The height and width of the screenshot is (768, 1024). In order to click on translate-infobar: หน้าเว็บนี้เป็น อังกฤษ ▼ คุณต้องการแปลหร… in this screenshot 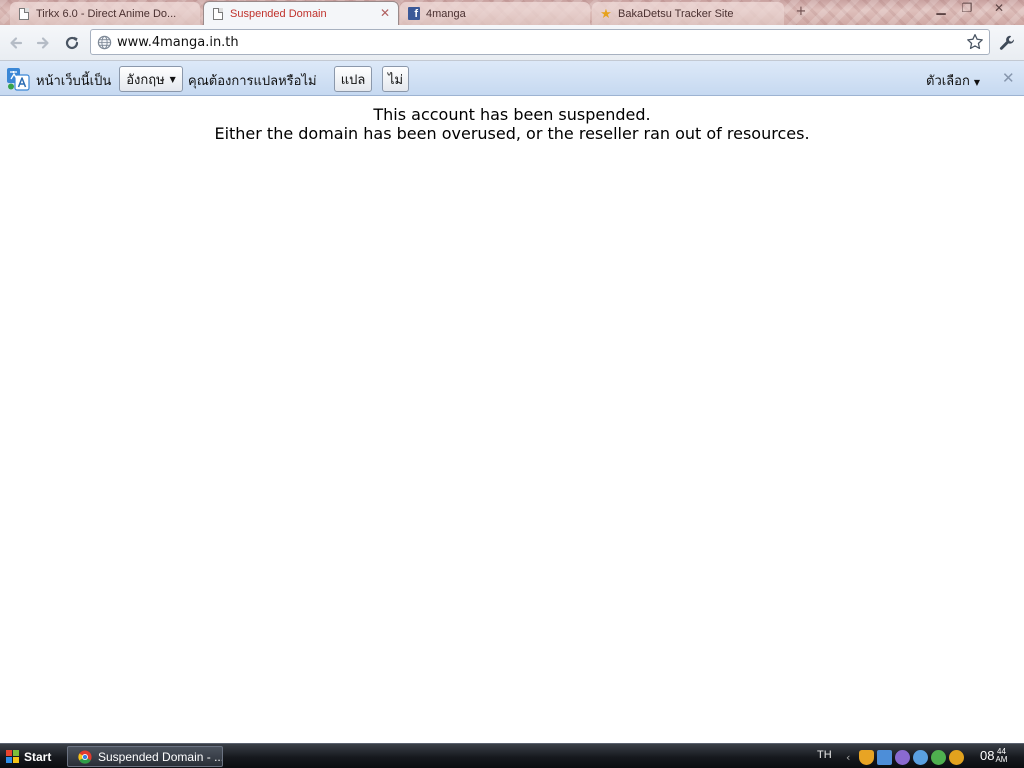, I will do `click(512, 78)`.